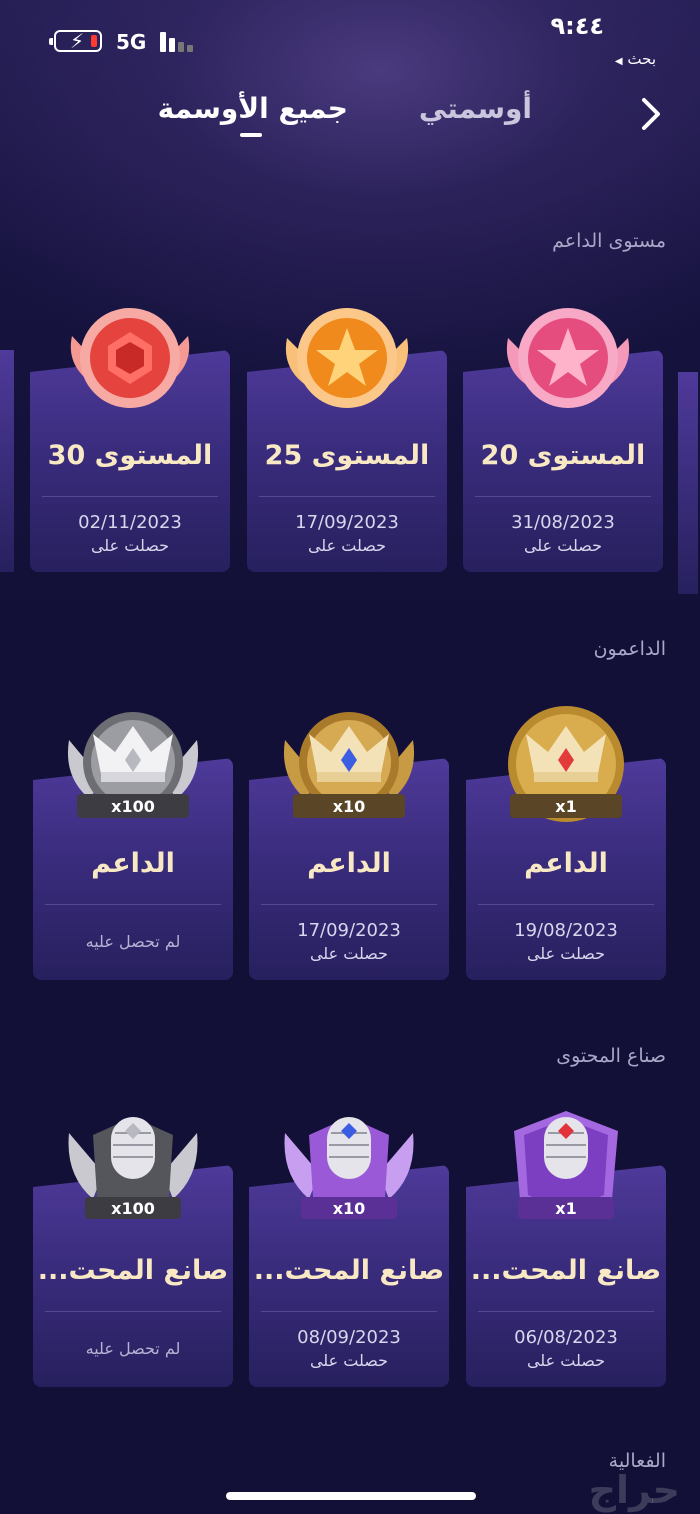 This screenshot has width=700, height=1514. Describe the element at coordinates (180, 42) in the screenshot. I see `signal-icon` at that location.